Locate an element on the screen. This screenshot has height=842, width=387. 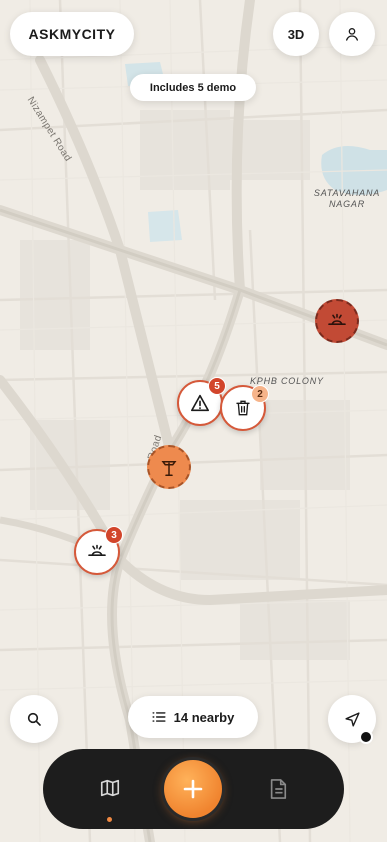
area-label-satavahana-line2: NAGAR is located at coordinates (346, 204).